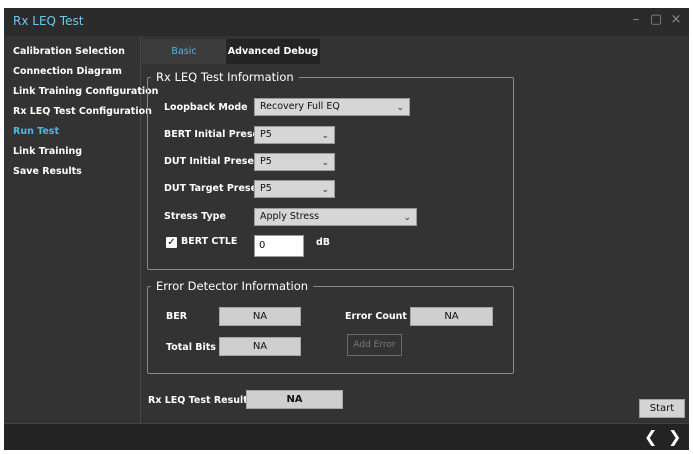  What do you see at coordinates (171, 242) in the screenshot?
I see `bert-ctle-checkbox: ✓` at bounding box center [171, 242].